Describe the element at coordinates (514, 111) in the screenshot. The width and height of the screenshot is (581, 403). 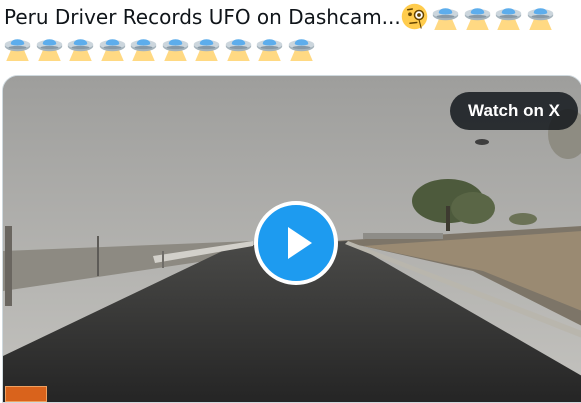
I see `watch-on-x-button: Watch on X` at that location.